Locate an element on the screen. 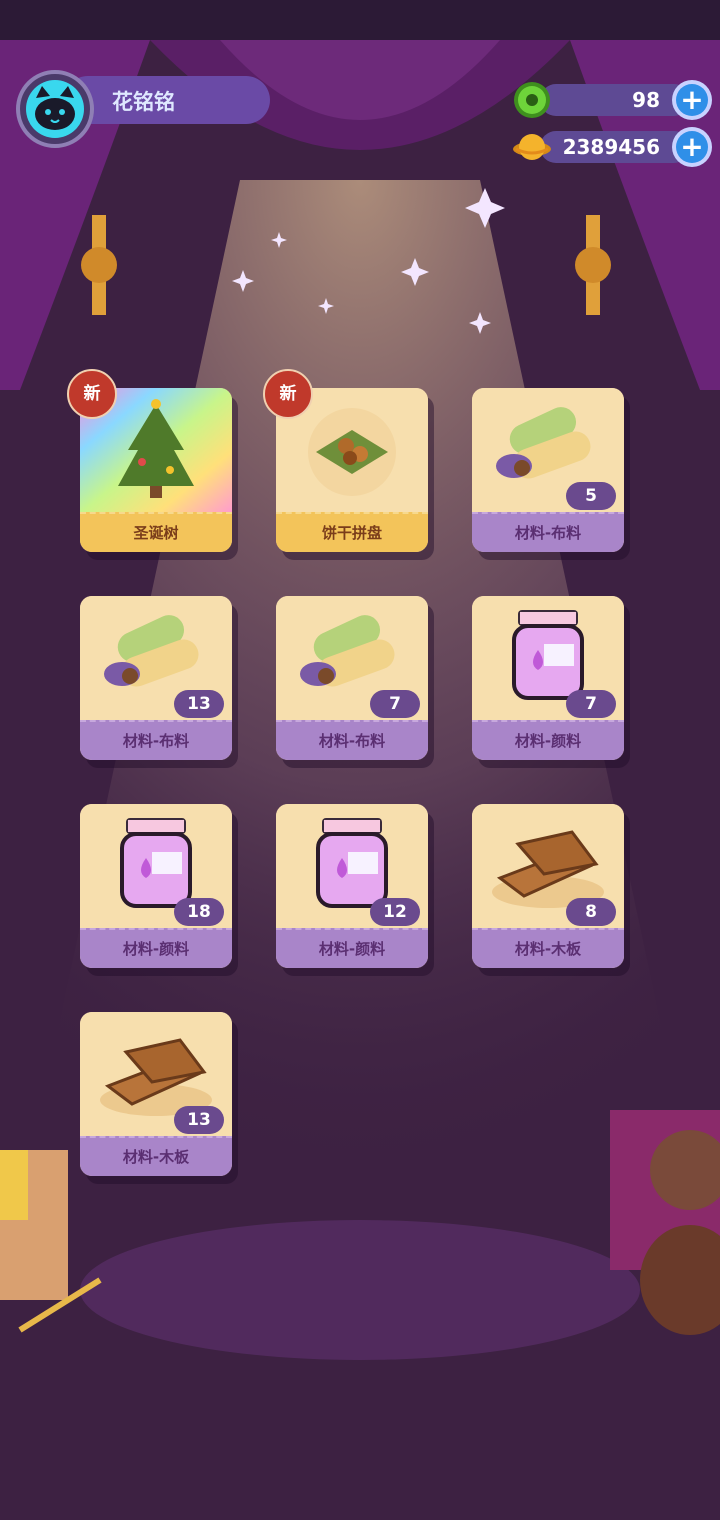  item-count: 18 is located at coordinates (199, 912).